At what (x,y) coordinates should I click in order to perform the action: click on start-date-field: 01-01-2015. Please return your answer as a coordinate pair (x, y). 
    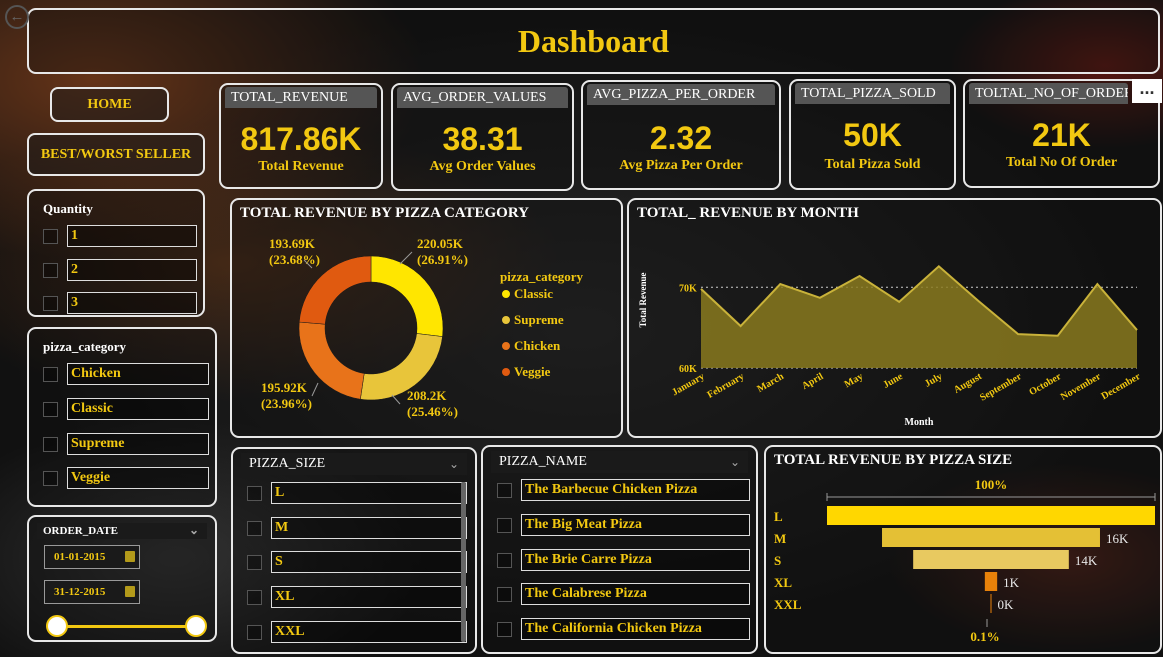
    Looking at the image, I should click on (92, 557).